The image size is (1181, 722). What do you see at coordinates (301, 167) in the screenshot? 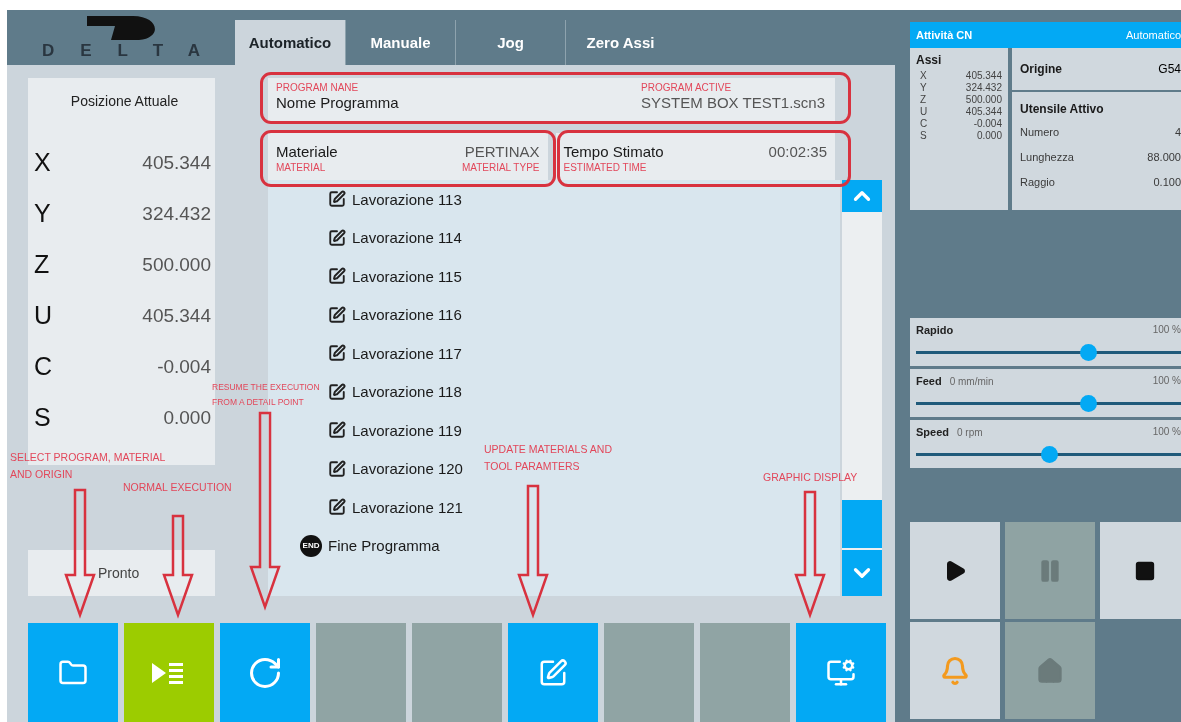
I see `annotation-caption: MATERIAL` at bounding box center [301, 167].